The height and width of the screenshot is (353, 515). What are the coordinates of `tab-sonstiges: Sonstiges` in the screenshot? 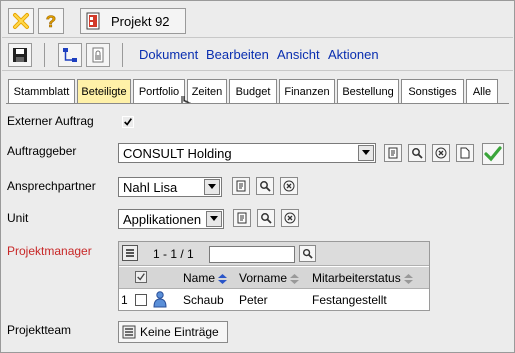 It's located at (432, 91).